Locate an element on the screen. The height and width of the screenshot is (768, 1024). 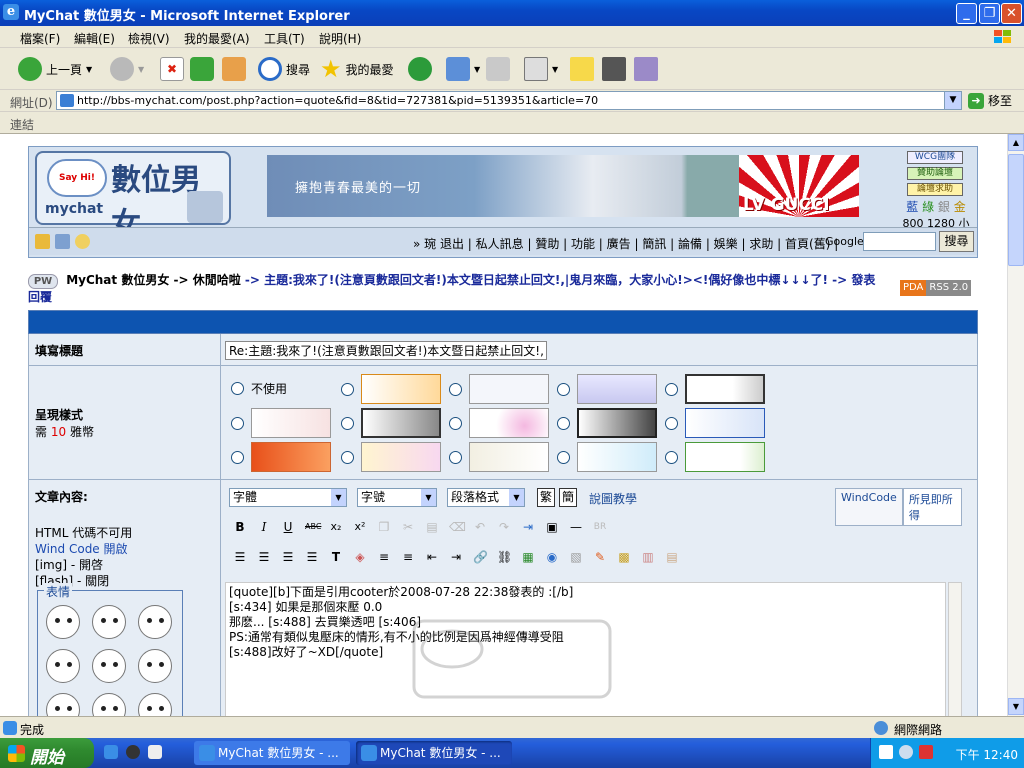
page-scrollbar: ▲ ▼ is located at coordinates (1015, 425).